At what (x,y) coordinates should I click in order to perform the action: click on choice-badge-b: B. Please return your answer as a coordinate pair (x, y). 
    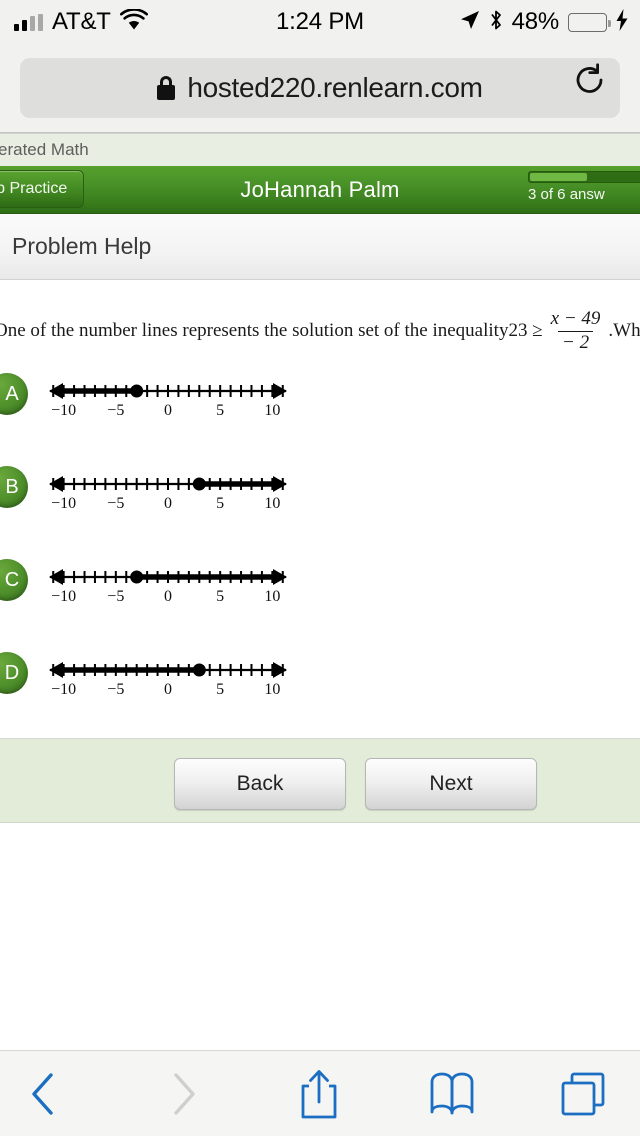
    Looking at the image, I should click on (14, 487).